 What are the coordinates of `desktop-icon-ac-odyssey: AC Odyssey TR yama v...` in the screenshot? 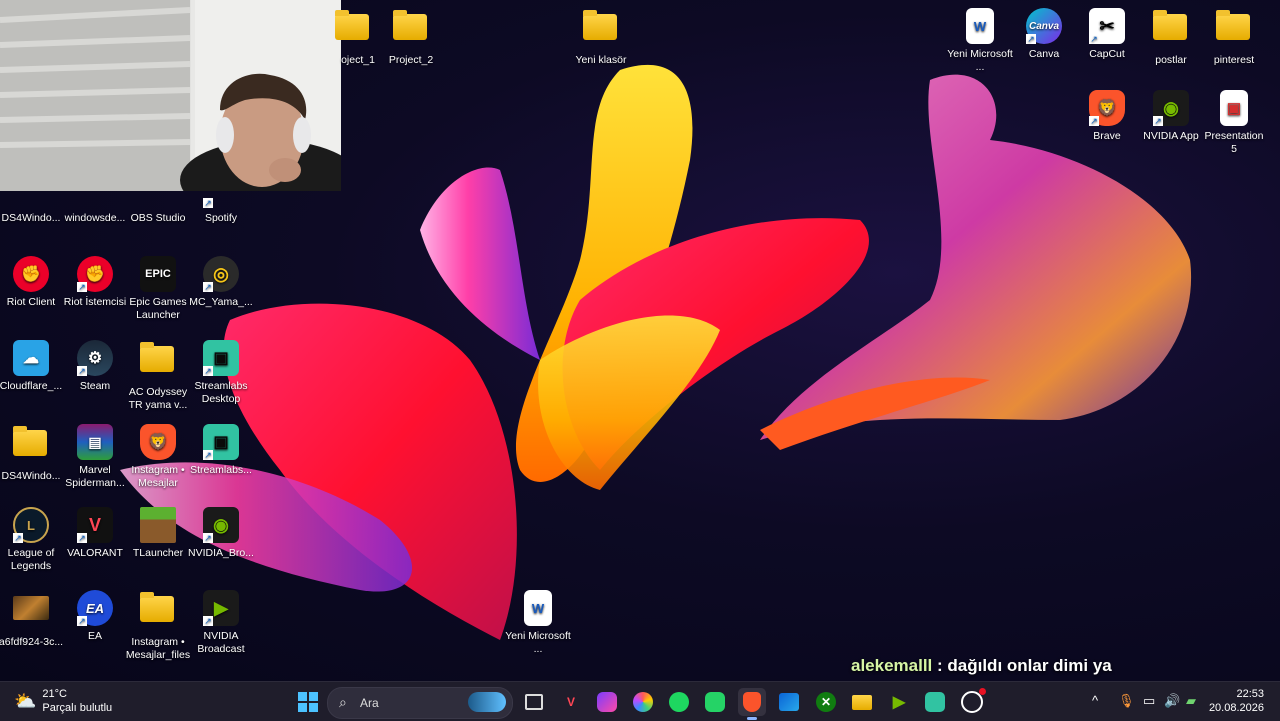 It's located at (158, 376).